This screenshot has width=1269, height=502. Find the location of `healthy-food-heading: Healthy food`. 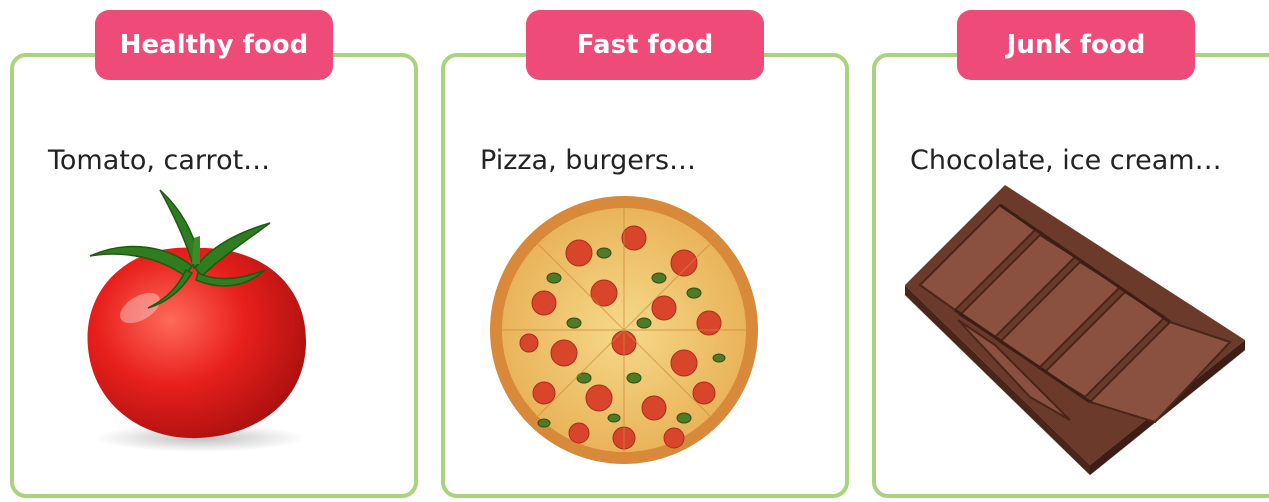

healthy-food-heading: Healthy food is located at coordinates (214, 45).